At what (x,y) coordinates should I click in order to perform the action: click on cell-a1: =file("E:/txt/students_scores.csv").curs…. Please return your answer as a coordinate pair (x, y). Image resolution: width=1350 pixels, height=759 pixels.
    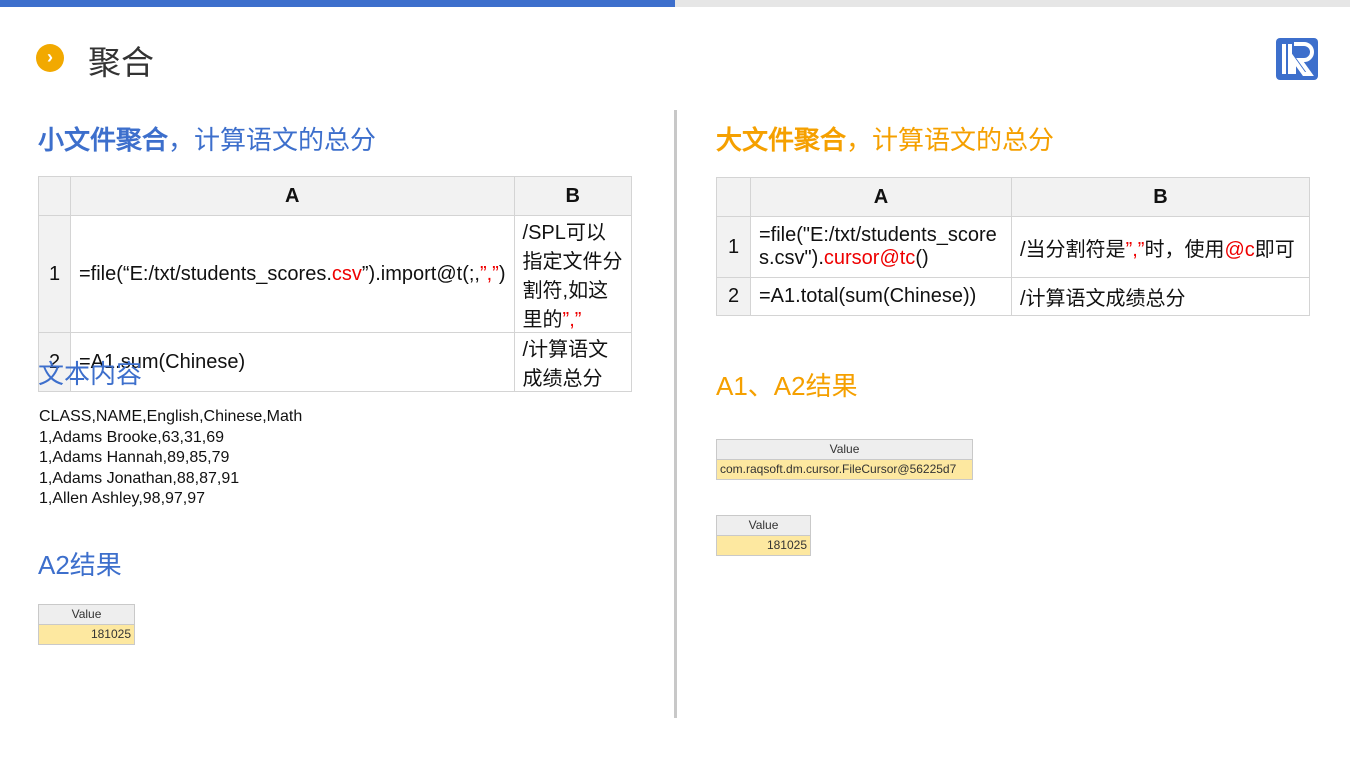
    Looking at the image, I should click on (881, 247).